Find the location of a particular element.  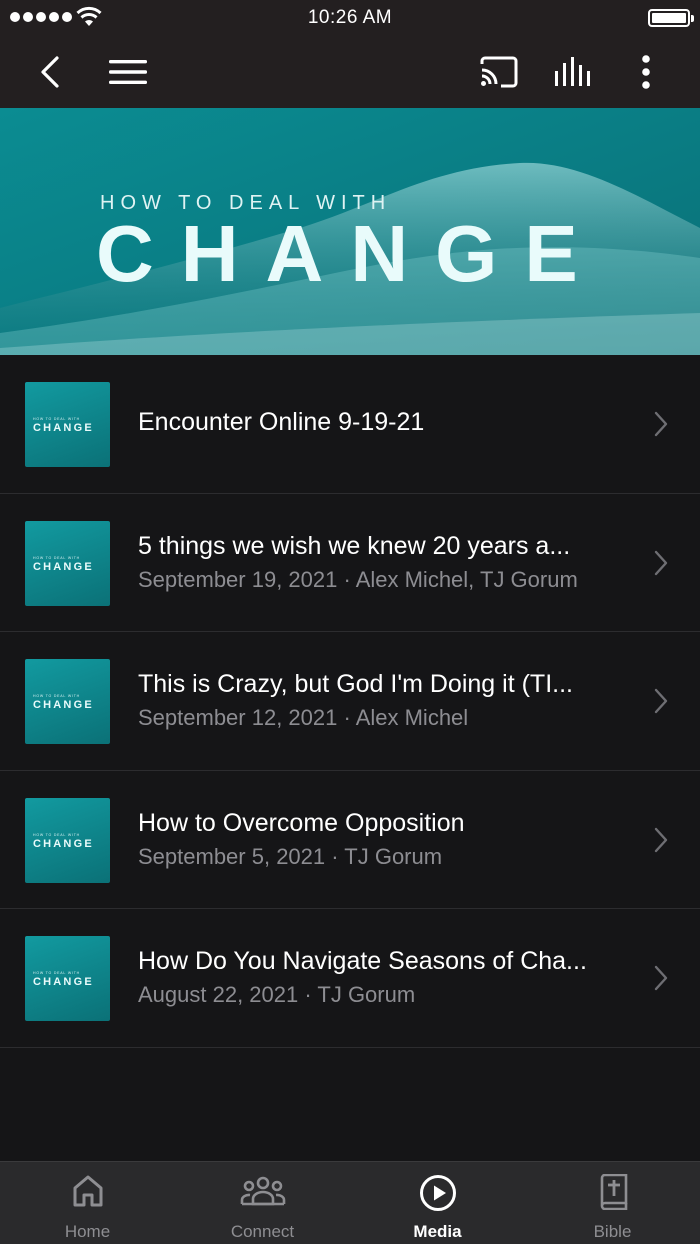

tab-label: Home is located at coordinates (87, 1231).